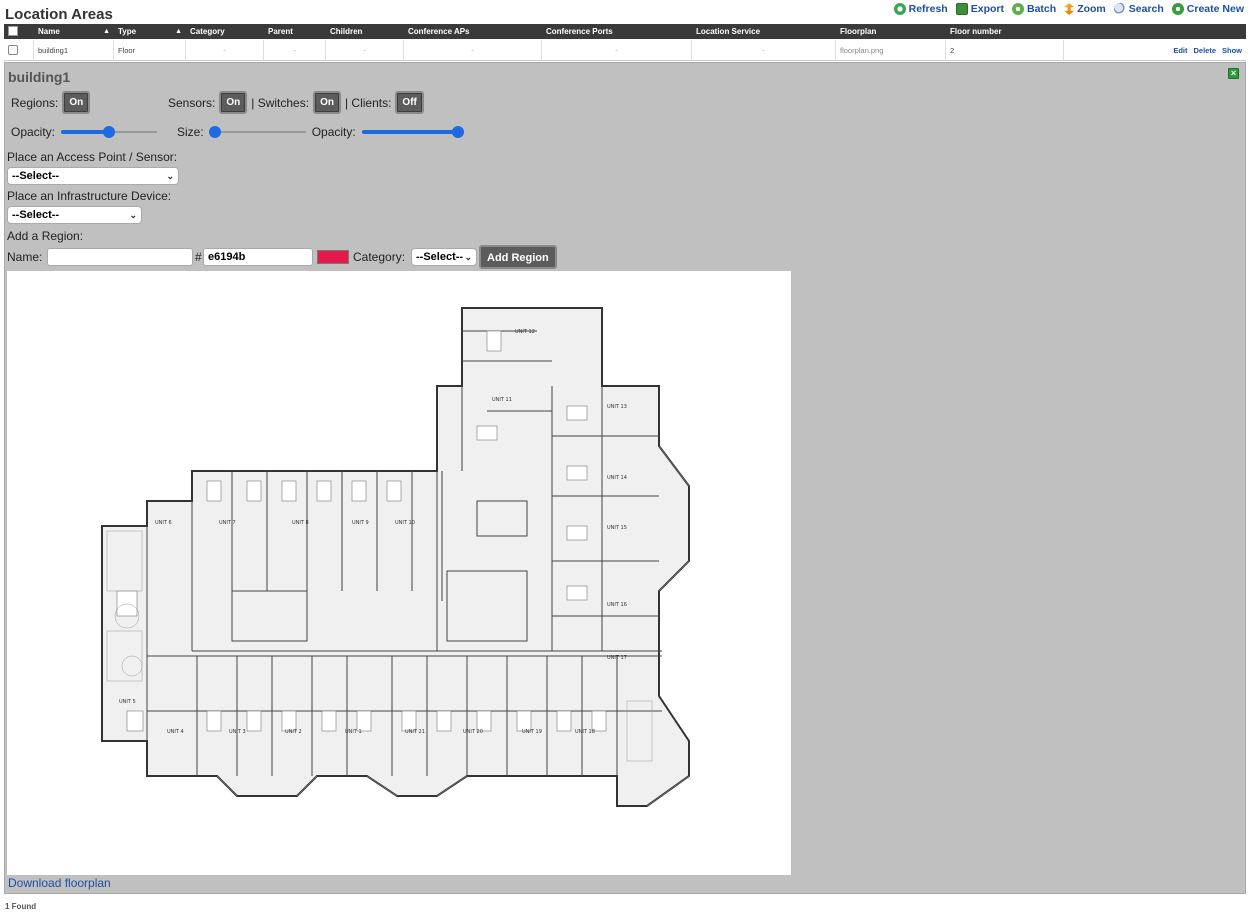 The image size is (1250, 916). What do you see at coordinates (1233, 73) in the screenshot?
I see `close-icon: ×` at bounding box center [1233, 73].